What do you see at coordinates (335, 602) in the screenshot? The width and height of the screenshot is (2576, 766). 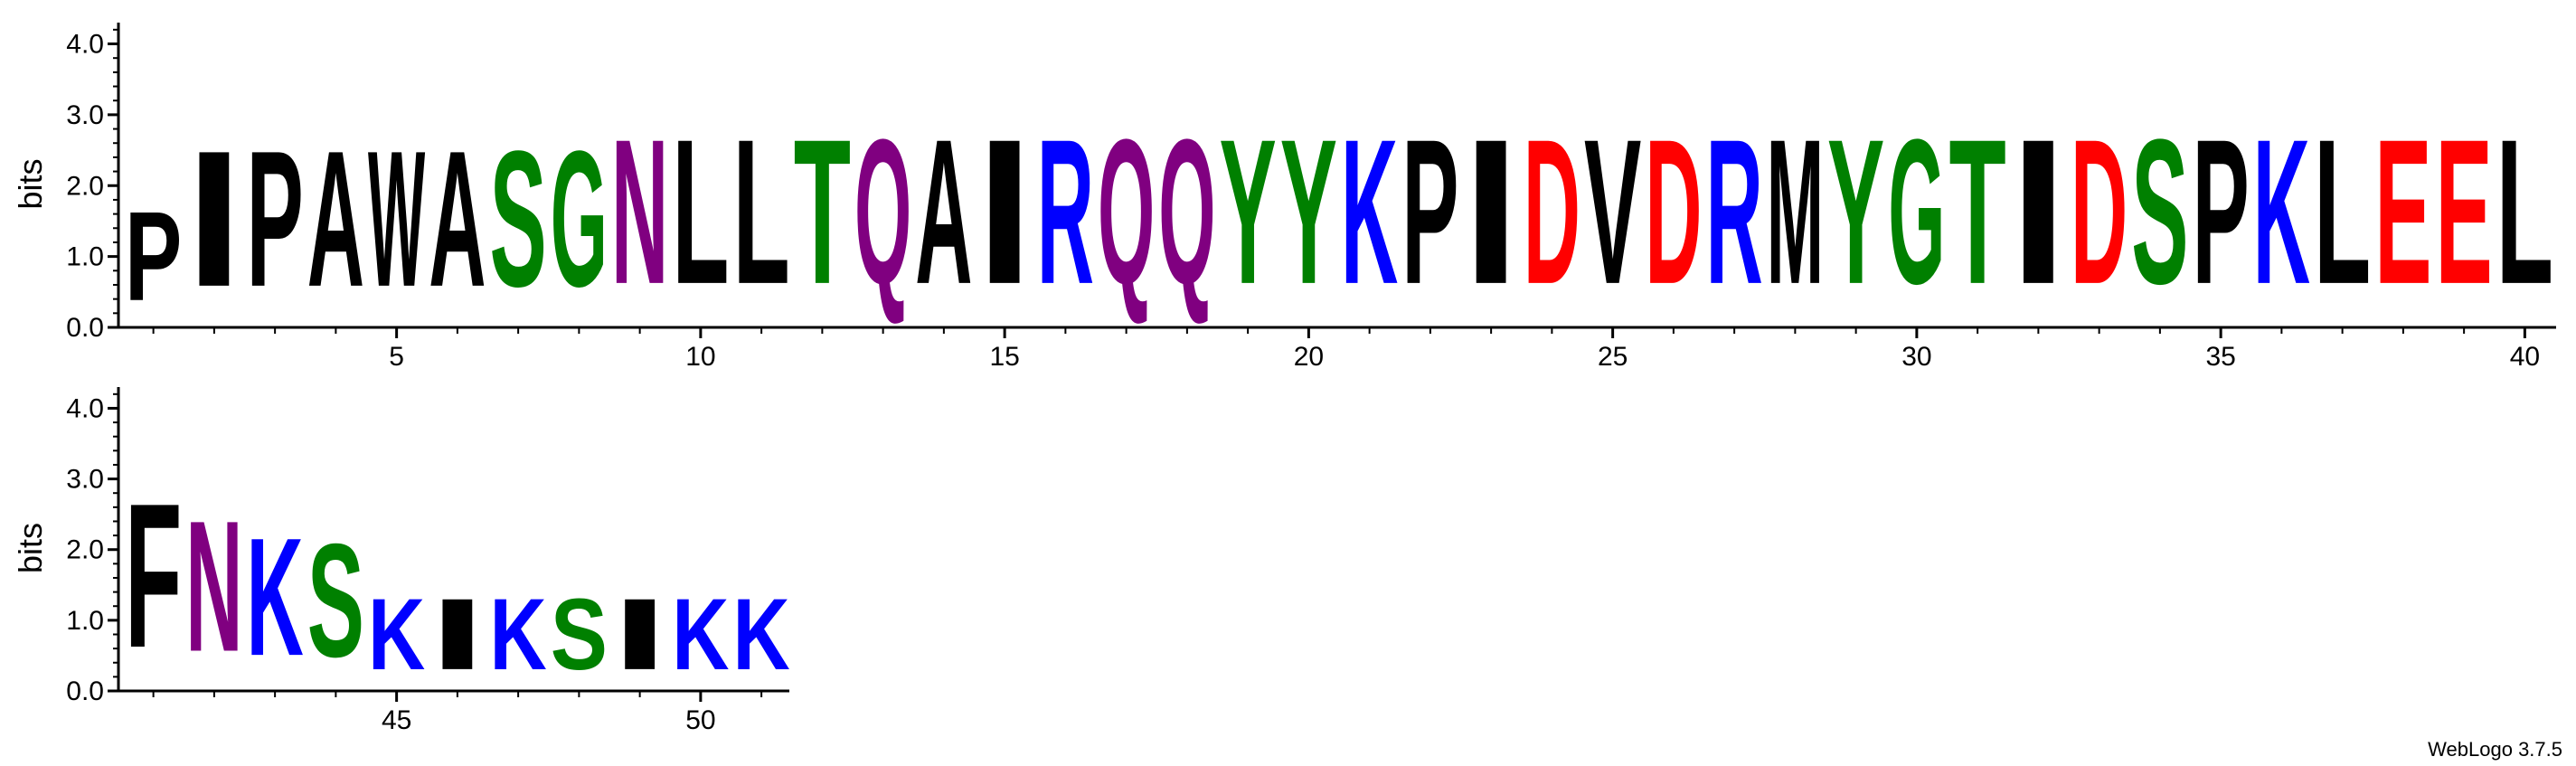 I see `logo-letter-pos-44: S` at bounding box center [335, 602].